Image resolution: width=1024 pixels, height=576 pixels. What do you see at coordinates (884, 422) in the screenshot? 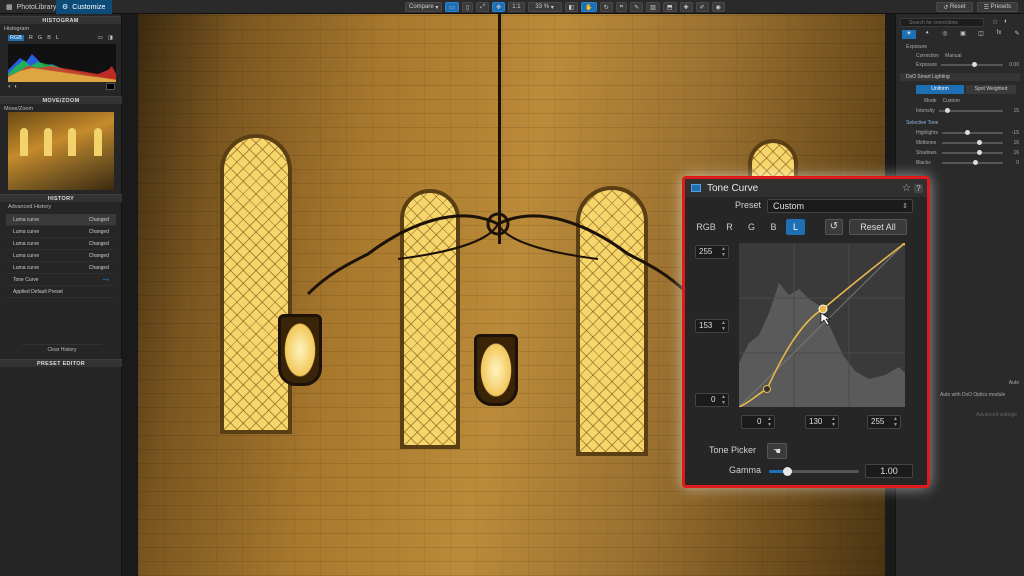
I see `input-high-spinner: 255 ▲ ▼` at bounding box center [884, 422].